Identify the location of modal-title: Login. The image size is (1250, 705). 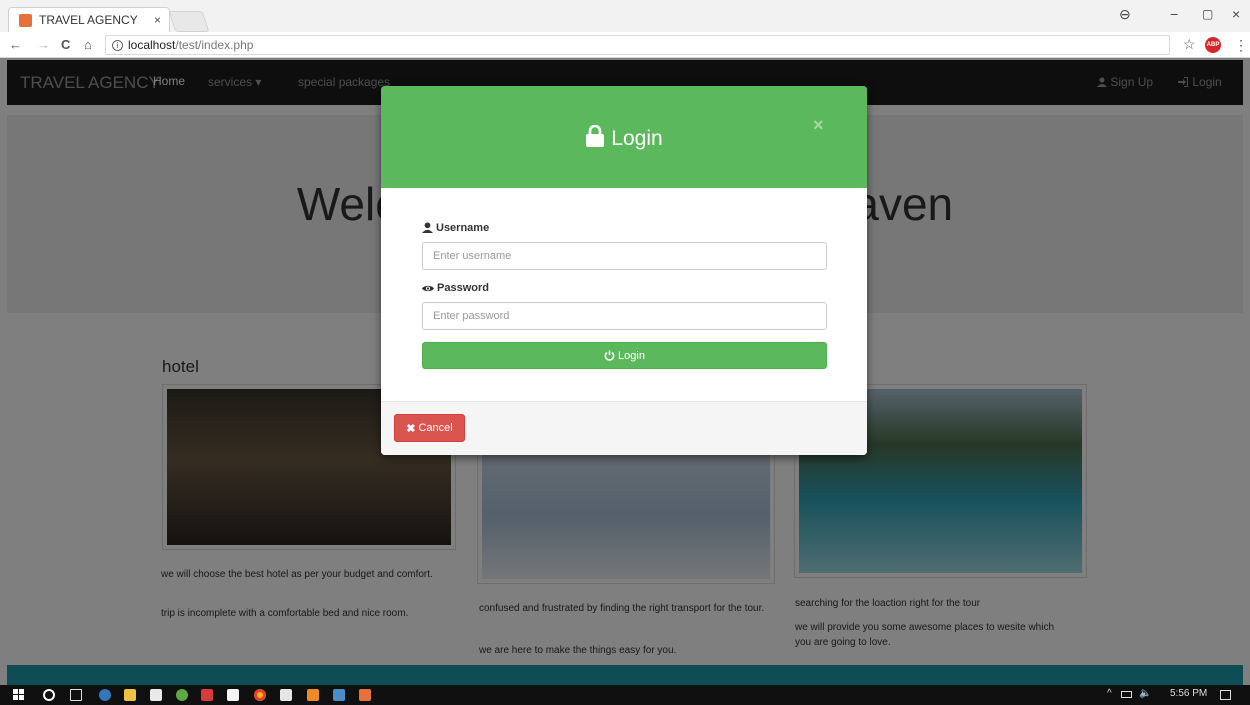
(624, 138).